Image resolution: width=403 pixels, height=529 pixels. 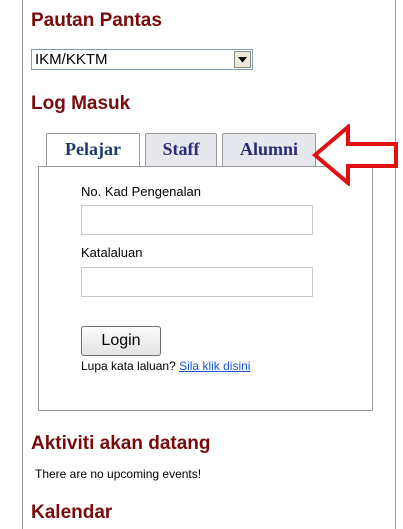 I want to click on ic-label: No. Kad Pengenalan, so click(x=141, y=191).